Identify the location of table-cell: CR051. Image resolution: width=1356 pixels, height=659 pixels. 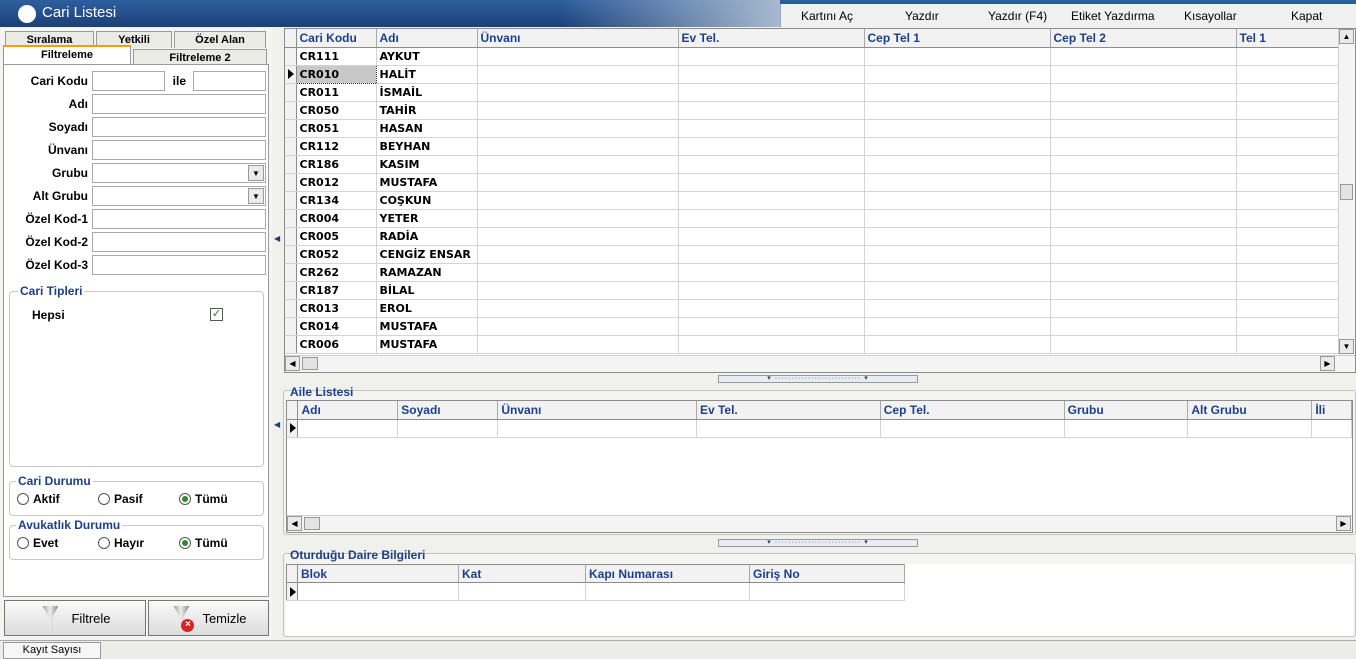
(336, 128).